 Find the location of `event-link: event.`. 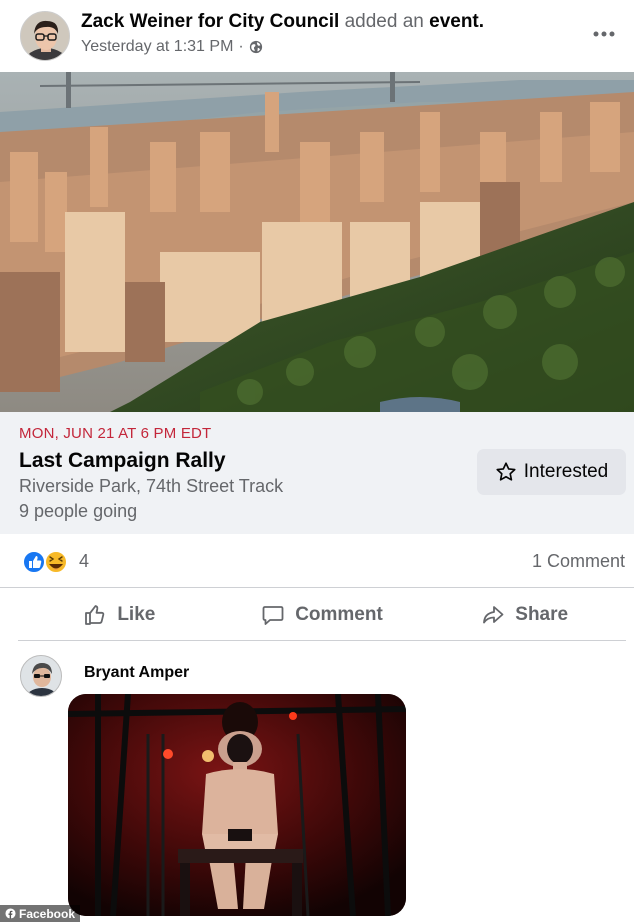

event-link: event. is located at coordinates (456, 21).